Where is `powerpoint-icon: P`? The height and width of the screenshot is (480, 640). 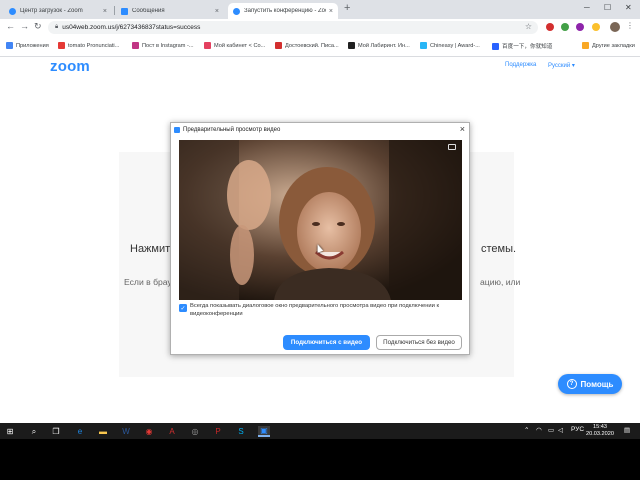 powerpoint-icon: P is located at coordinates (218, 431).